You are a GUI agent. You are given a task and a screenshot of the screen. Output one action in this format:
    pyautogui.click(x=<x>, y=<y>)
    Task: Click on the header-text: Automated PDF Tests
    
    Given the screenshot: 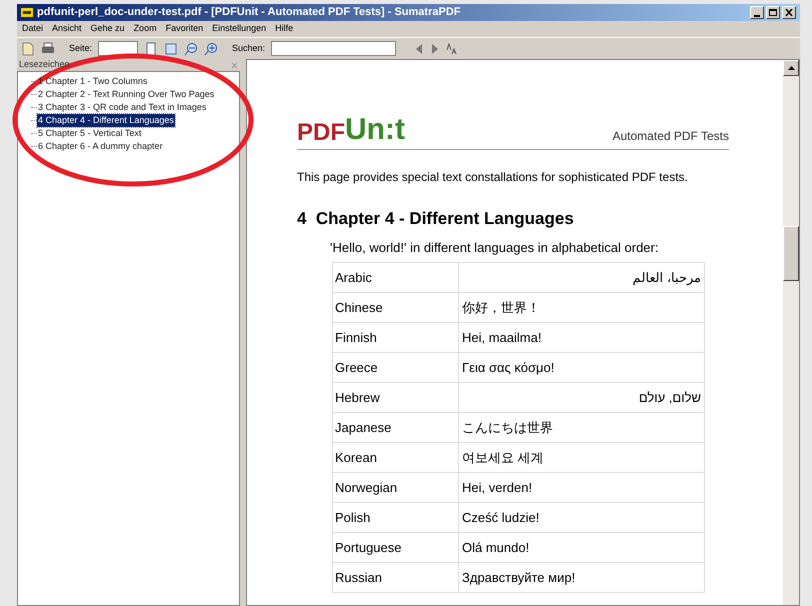 What is the action you would take?
    pyautogui.click(x=670, y=136)
    